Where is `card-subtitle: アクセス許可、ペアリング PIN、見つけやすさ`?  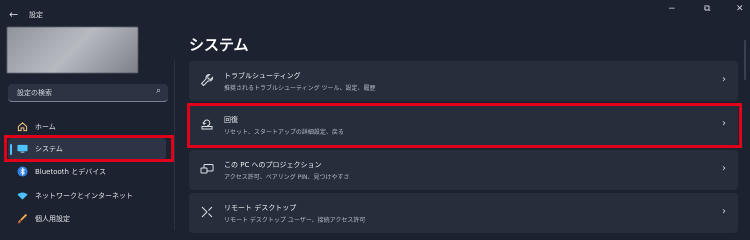
card-subtitle: アクセス許可、ペアリング PIN、見つけやすさ is located at coordinates (287, 177).